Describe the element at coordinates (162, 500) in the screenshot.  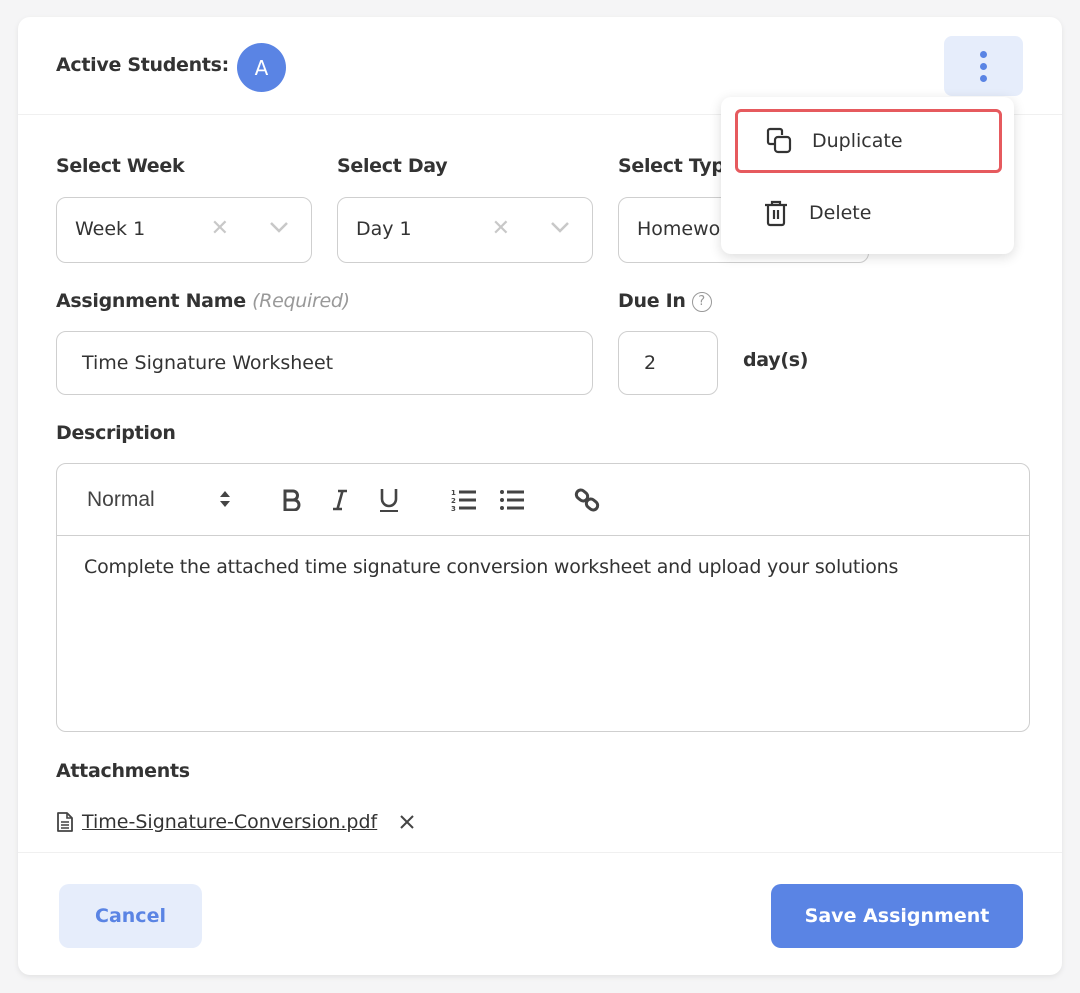
I see `format-select: Normal` at that location.